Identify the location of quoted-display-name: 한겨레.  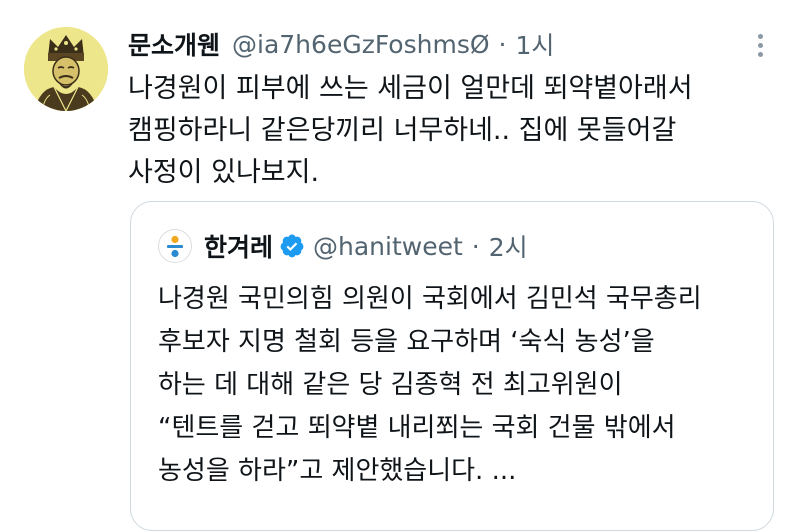
(238, 246).